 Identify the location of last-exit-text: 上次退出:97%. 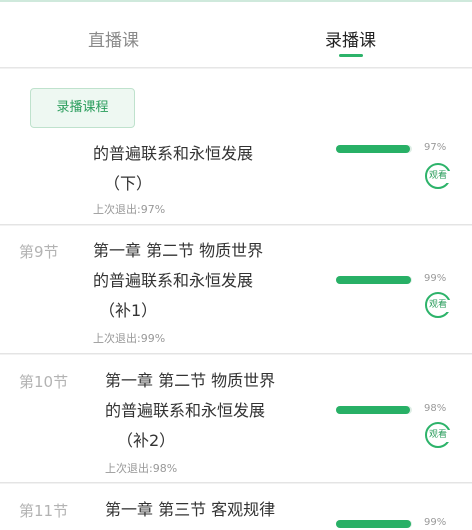
(129, 209).